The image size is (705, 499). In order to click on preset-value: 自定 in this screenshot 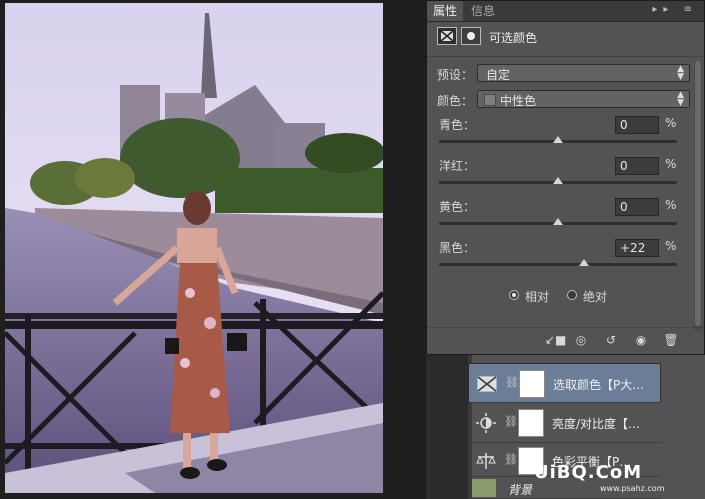, I will do `click(498, 75)`.